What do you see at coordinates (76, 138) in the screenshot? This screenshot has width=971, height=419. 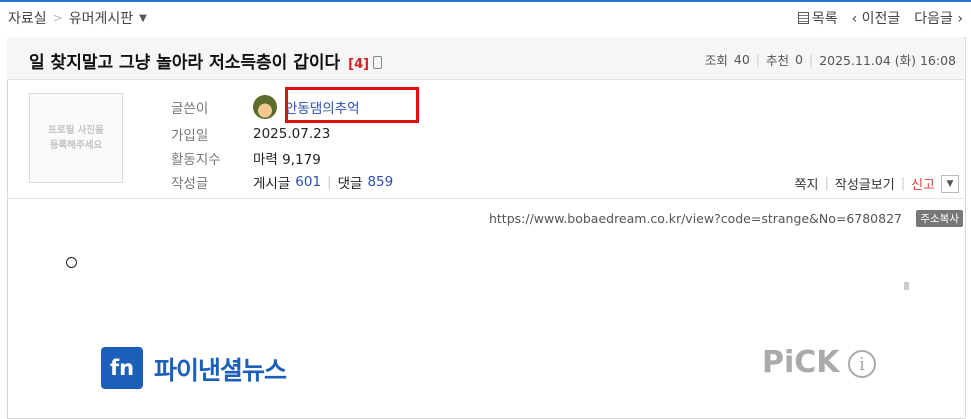 I see `profile-photo-placeholder: 프로필 사진을 등록해주세요` at bounding box center [76, 138].